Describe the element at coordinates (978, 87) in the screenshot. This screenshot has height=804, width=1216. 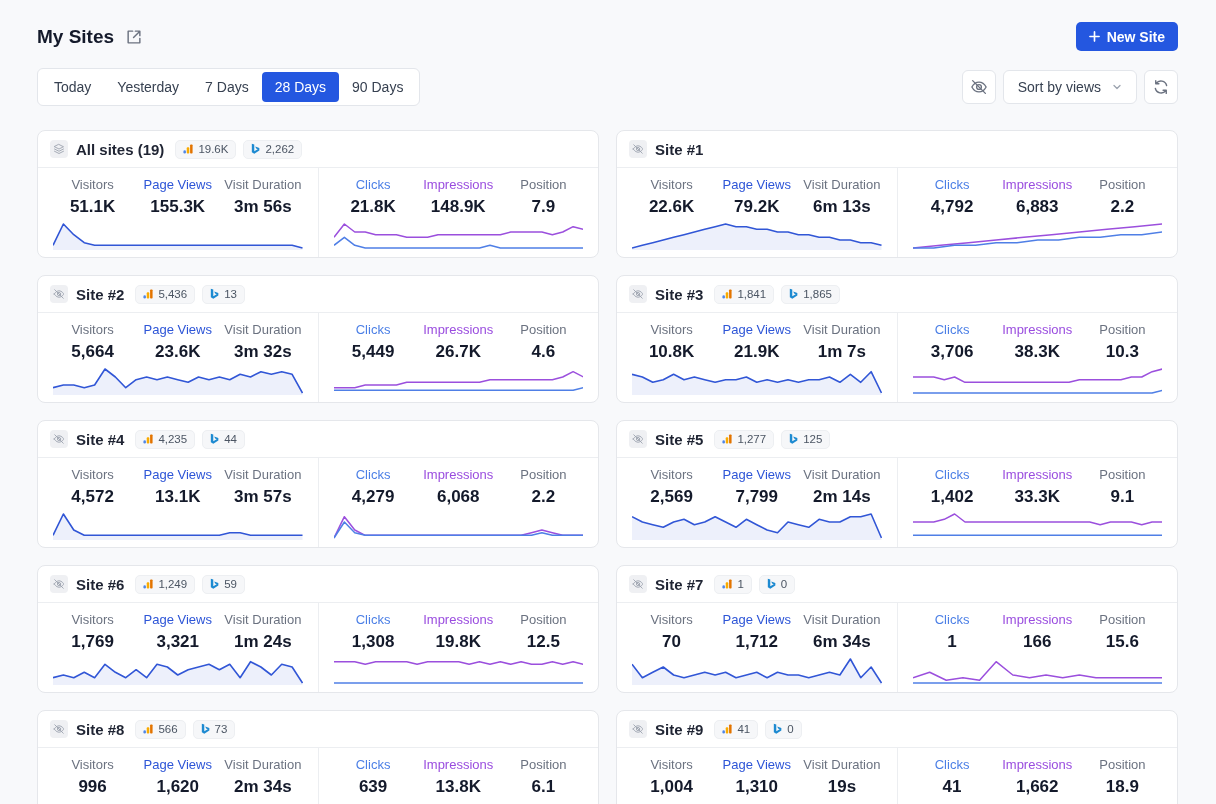
I see `eye-off-button` at that location.